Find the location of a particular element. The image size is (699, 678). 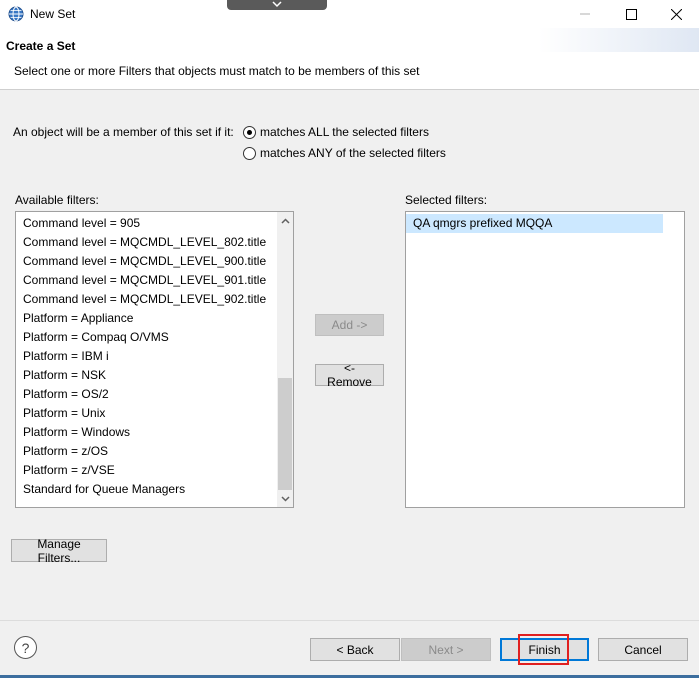

help-button: ? is located at coordinates (25, 647).